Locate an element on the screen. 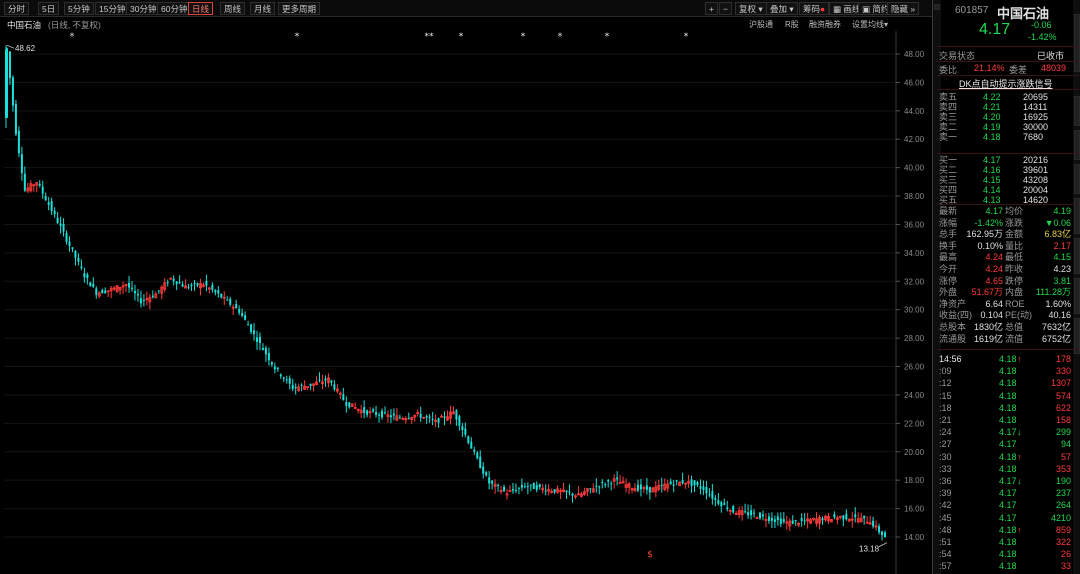 The height and width of the screenshot is (574, 1080). tab-intraday: 分时 is located at coordinates (17, 8).